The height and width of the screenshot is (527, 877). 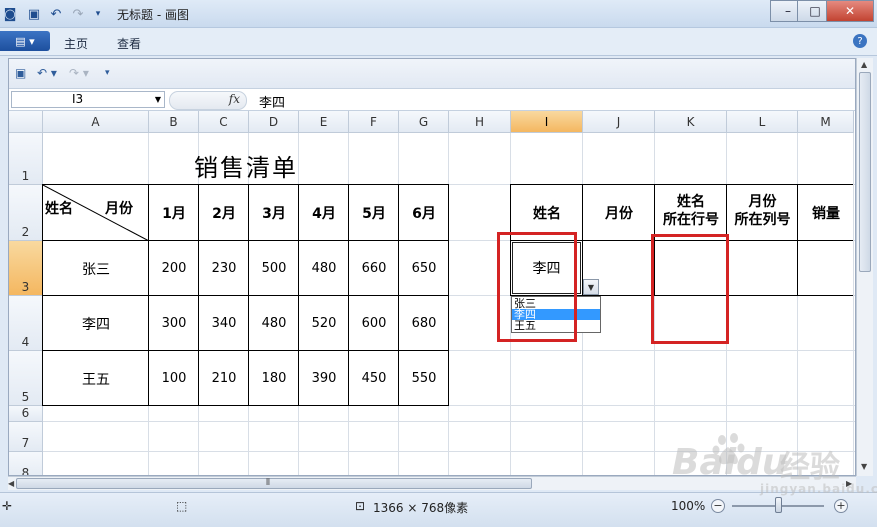 What do you see at coordinates (374, 214) in the screenshot?
I see `month-header: 5月` at bounding box center [374, 214].